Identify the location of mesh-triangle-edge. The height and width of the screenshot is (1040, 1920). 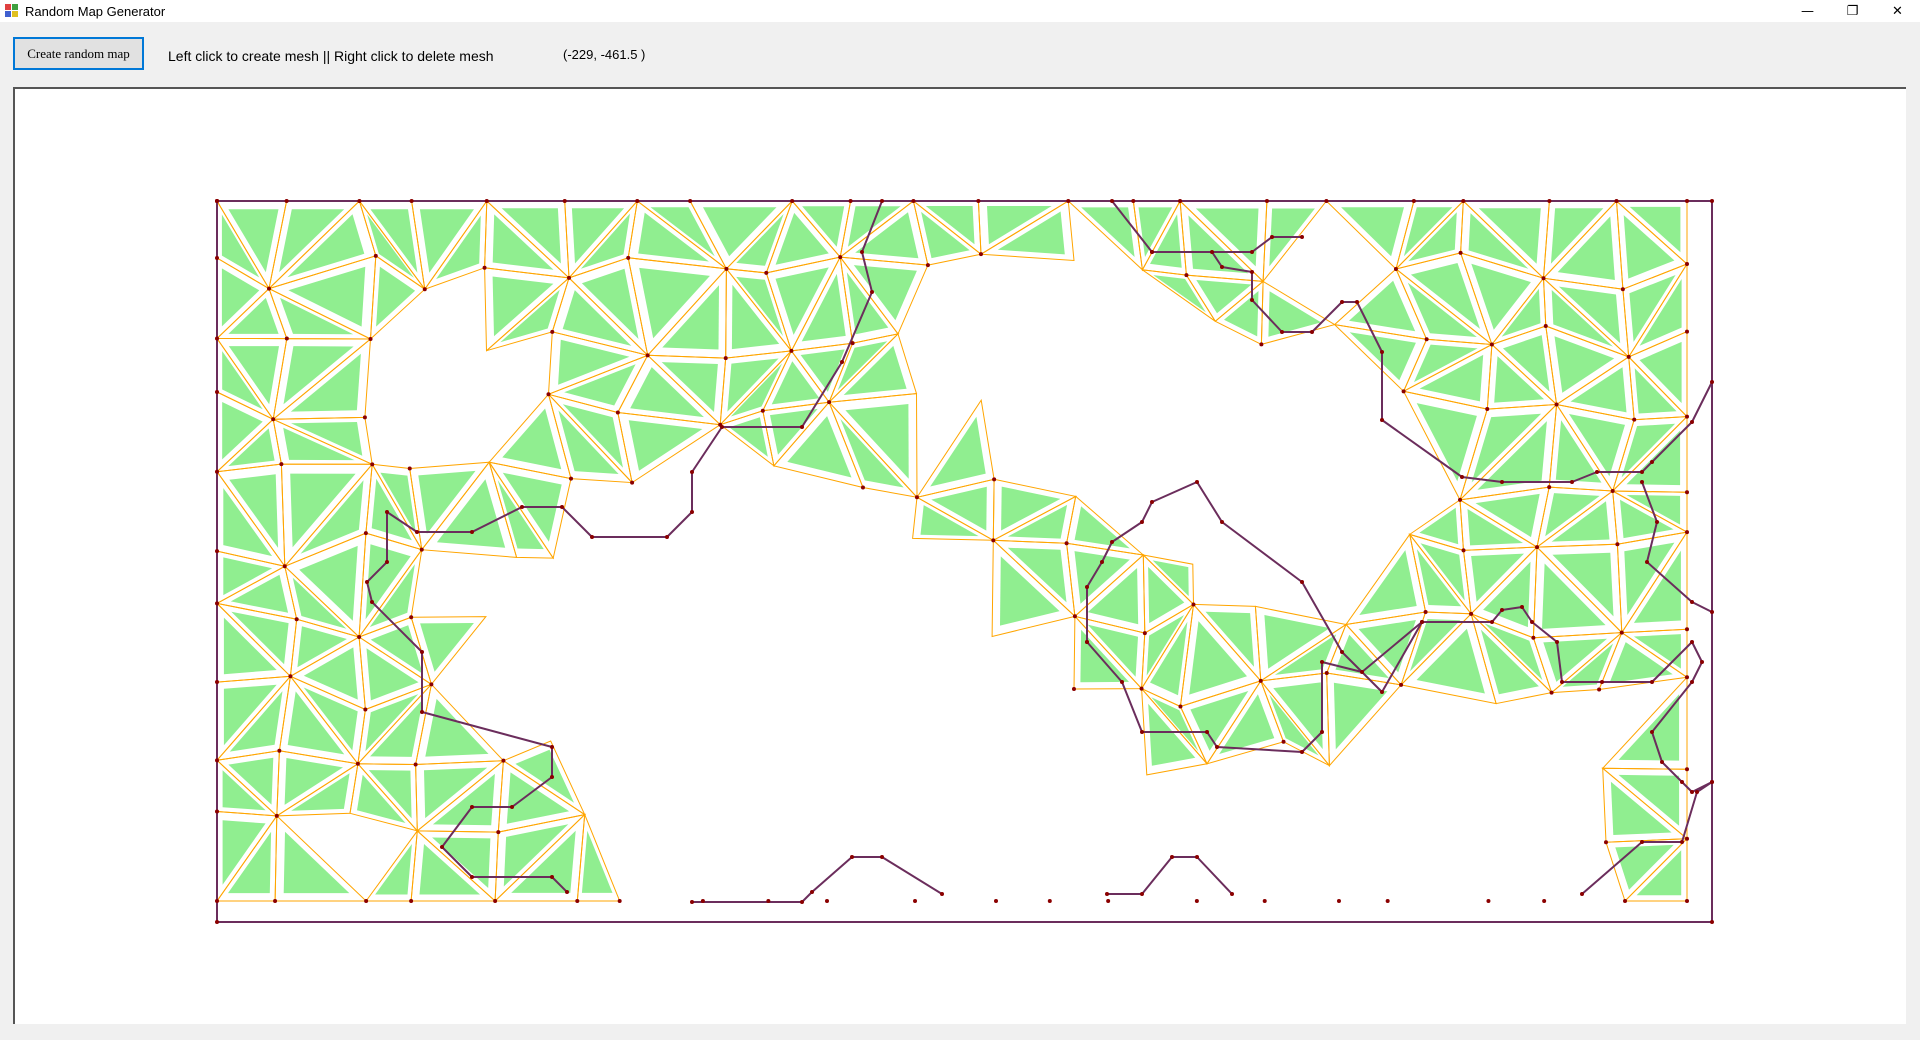
(1179, 295).